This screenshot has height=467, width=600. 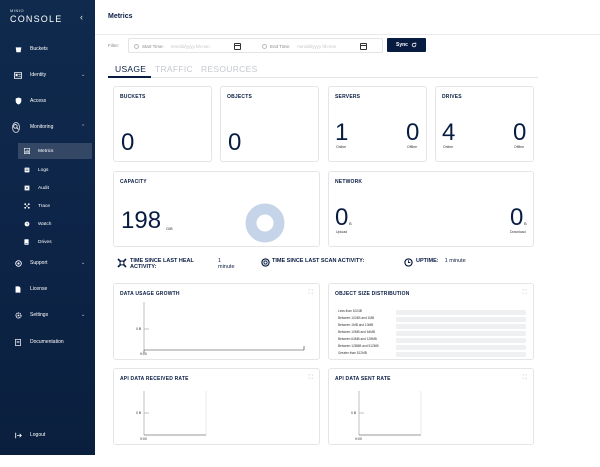 I want to click on sidebar-subitem-metrics: Metrics, so click(x=55, y=151).